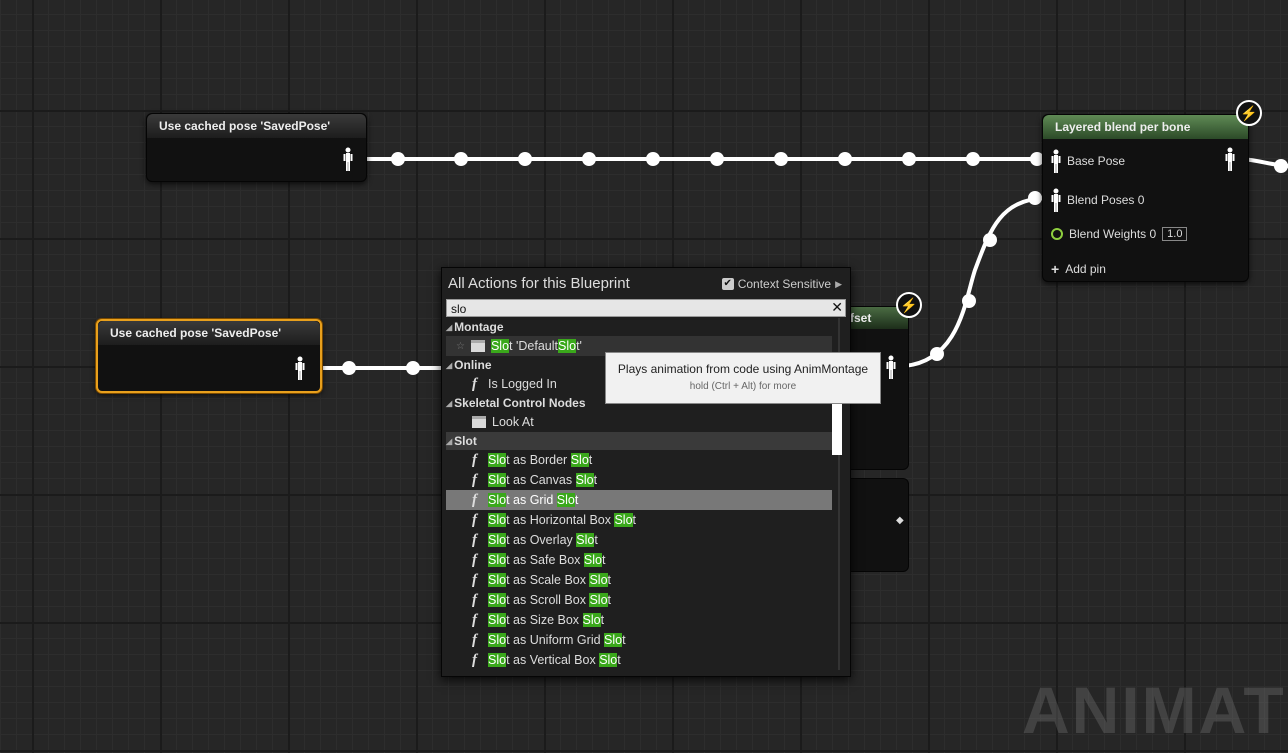 The height and width of the screenshot is (753, 1288). I want to click on action-item: f Slot as Overlay Slot, so click(639, 540).